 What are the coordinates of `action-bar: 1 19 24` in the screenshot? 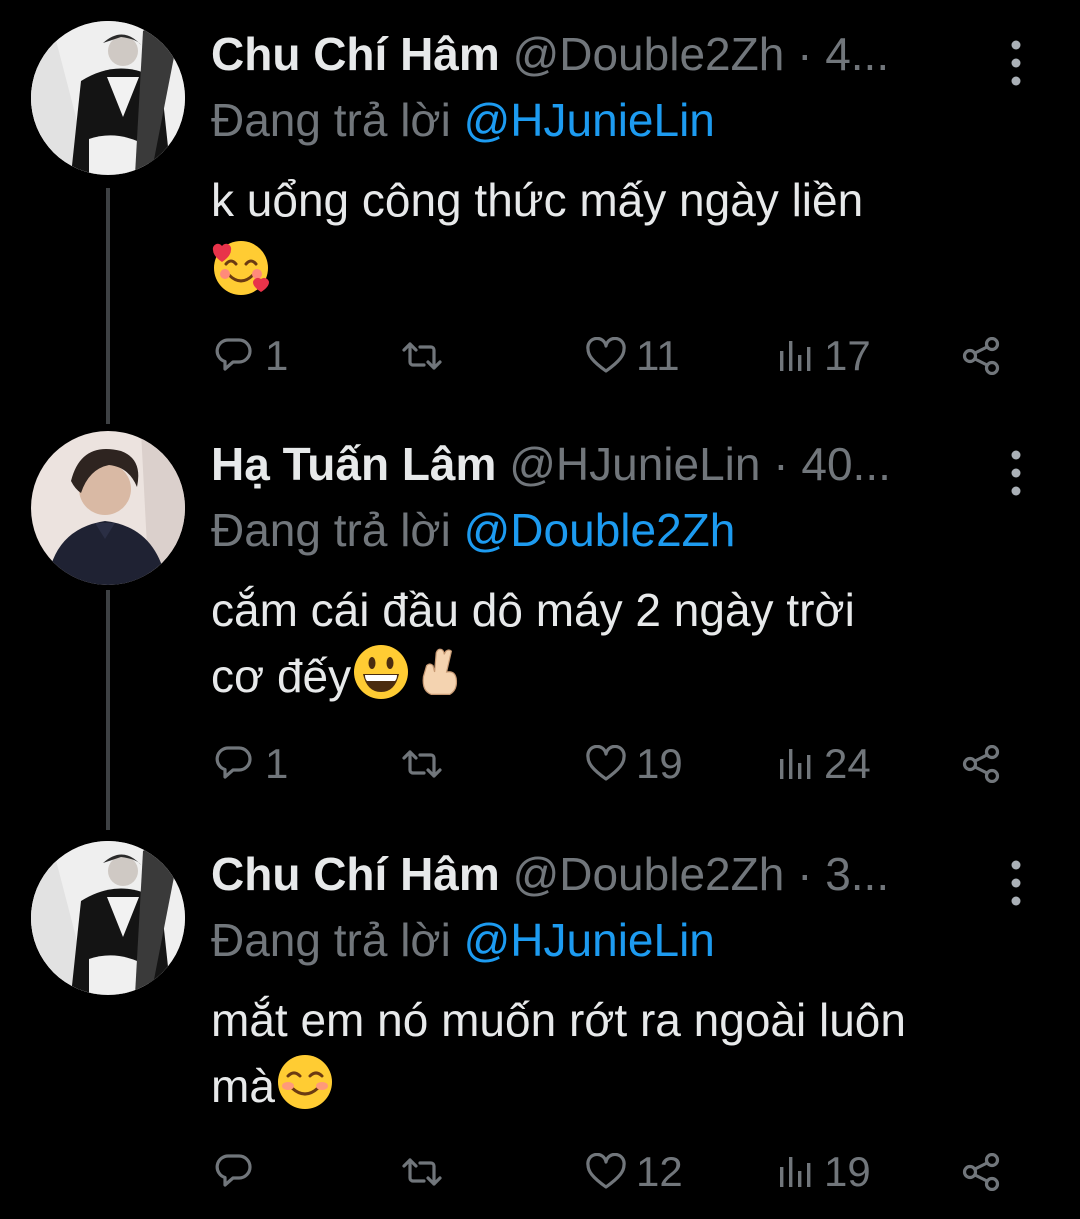 It's located at (540, 766).